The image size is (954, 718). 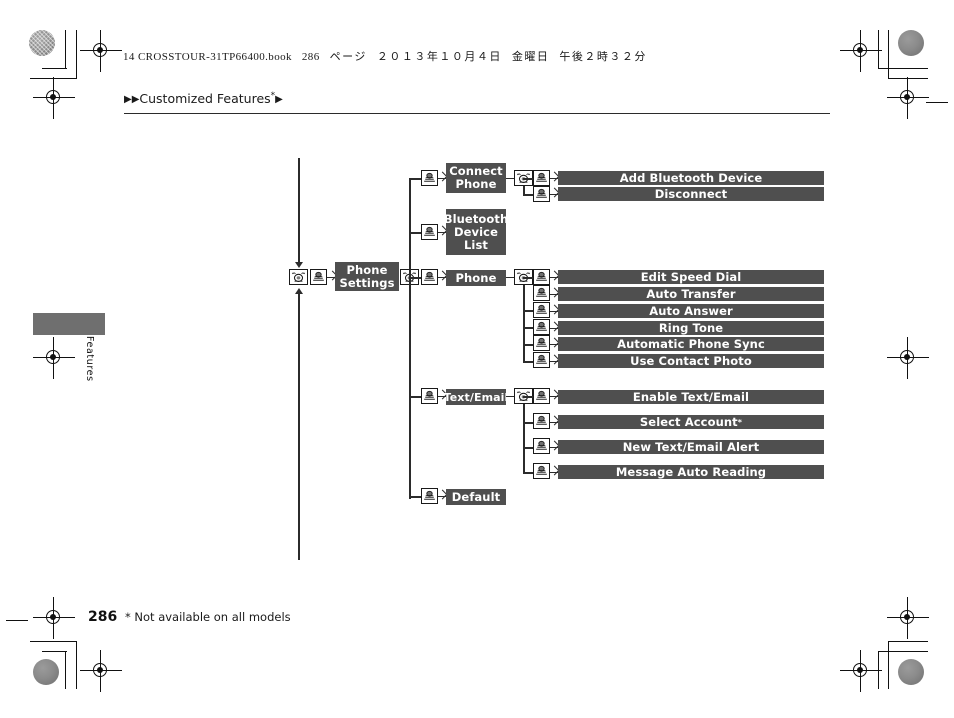 I want to click on node-message-auto-reading: Message Auto Reading, so click(x=691, y=472).